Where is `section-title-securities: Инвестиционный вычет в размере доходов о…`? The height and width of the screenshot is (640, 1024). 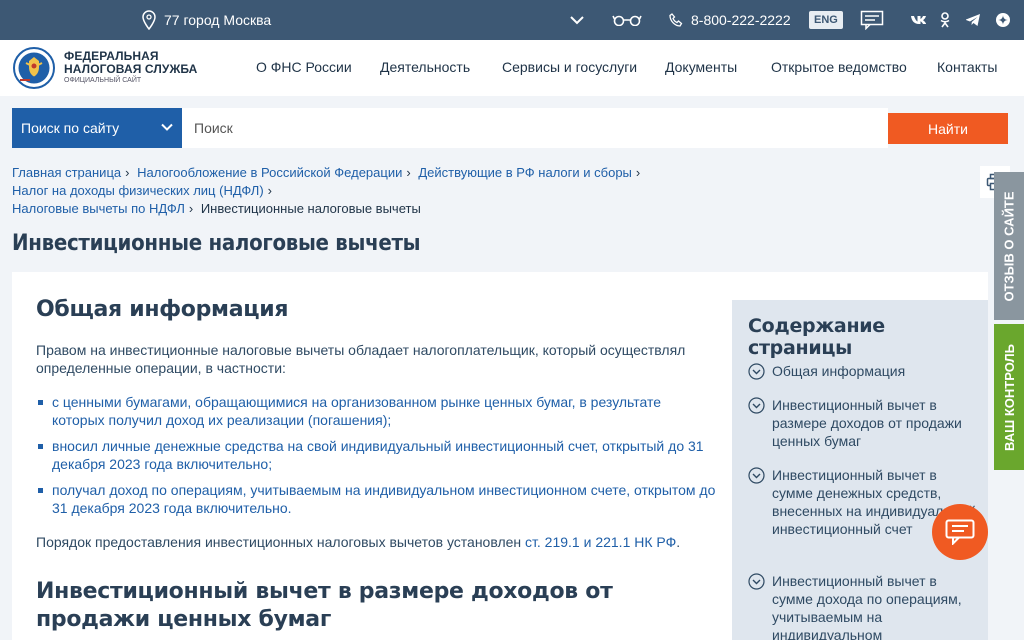
section-title-securities: Инвестиционный вычет в размере доходов о… is located at coordinates (324, 605).